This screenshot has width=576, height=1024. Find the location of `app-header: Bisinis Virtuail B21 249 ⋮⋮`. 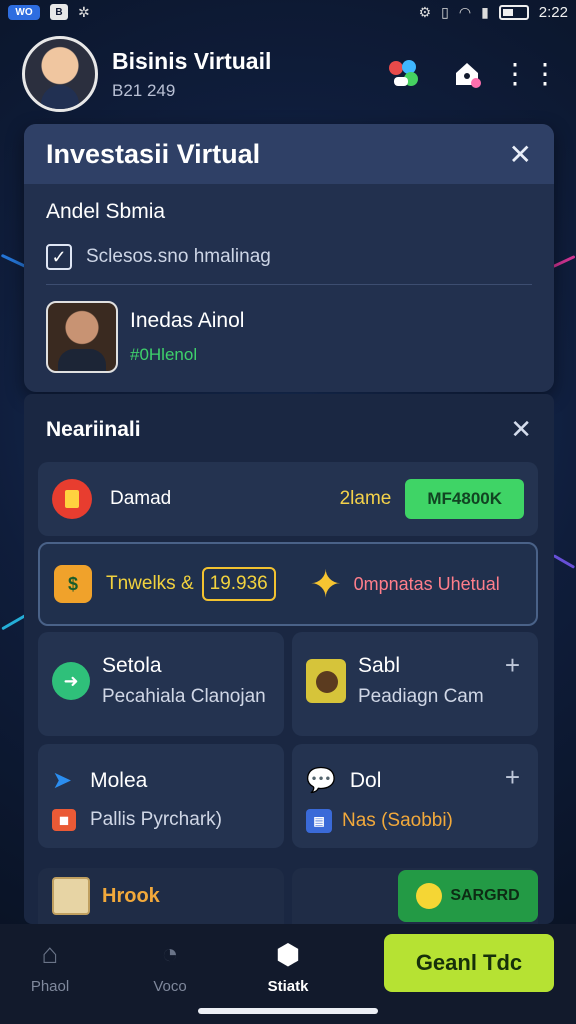

app-header: Bisinis Virtuail B21 249 ⋮⋮ is located at coordinates (290, 74).